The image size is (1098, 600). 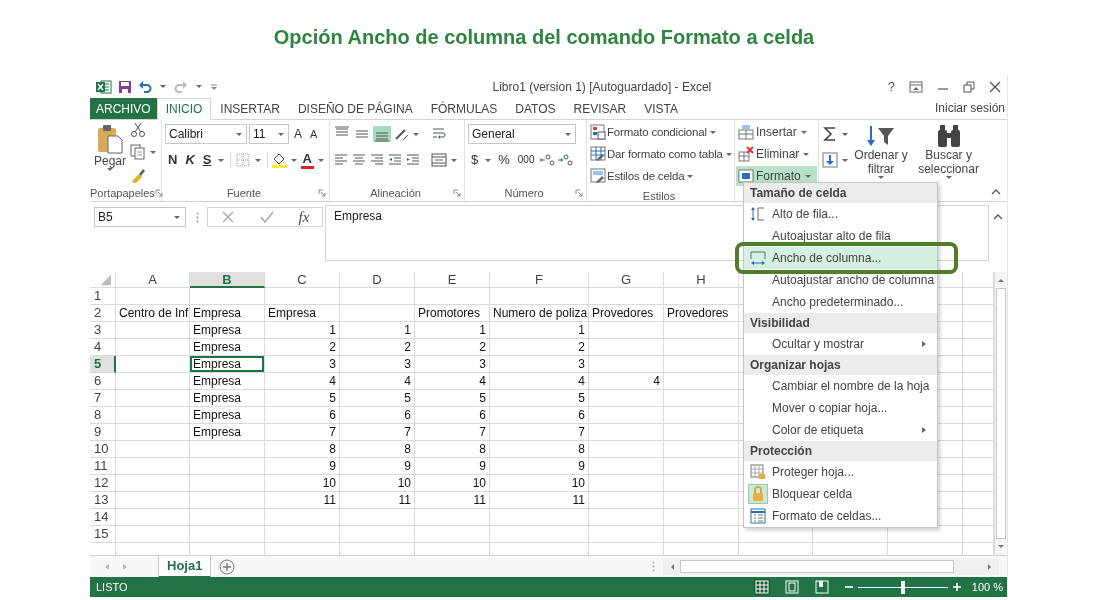 What do you see at coordinates (190, 160) in the screenshot?
I see `italic-button: K` at bounding box center [190, 160].